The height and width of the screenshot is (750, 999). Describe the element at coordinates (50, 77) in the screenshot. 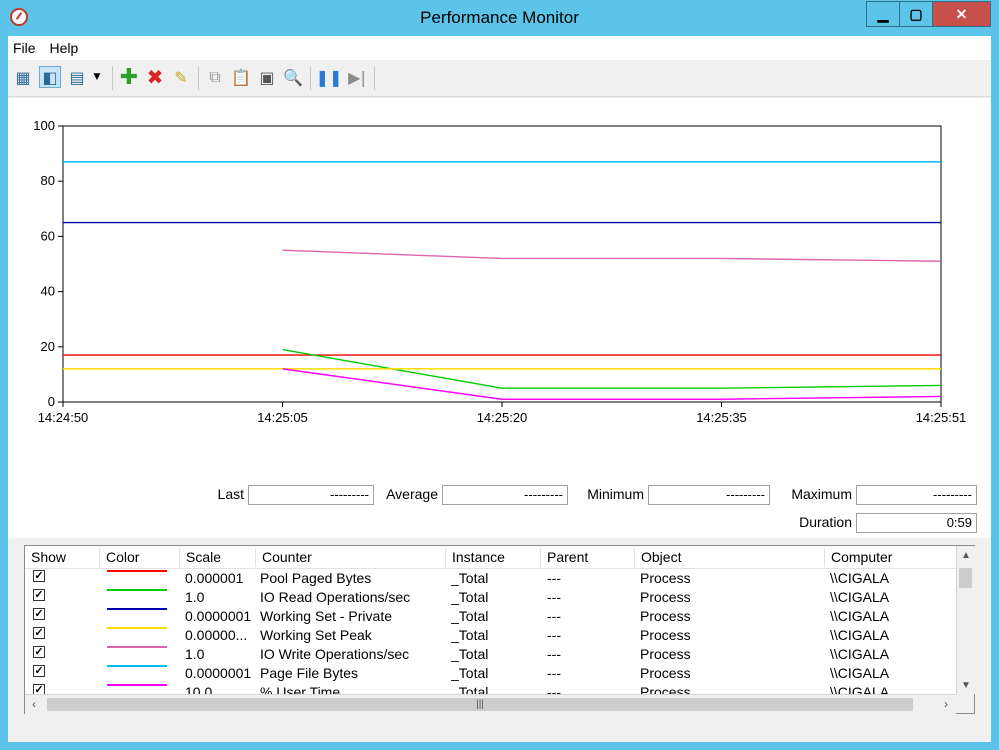

I see `view-current-activity-button: ◧` at that location.